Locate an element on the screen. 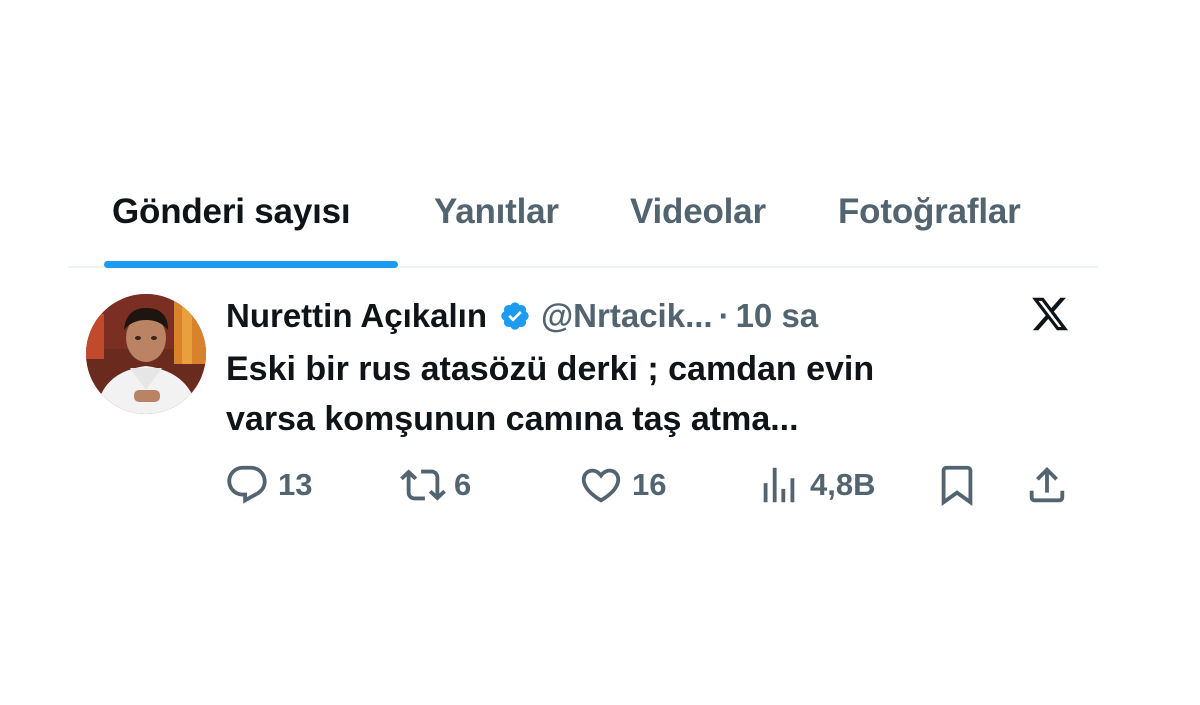 This screenshot has width=1200, height=705. bookmark-button is located at coordinates (957, 485).